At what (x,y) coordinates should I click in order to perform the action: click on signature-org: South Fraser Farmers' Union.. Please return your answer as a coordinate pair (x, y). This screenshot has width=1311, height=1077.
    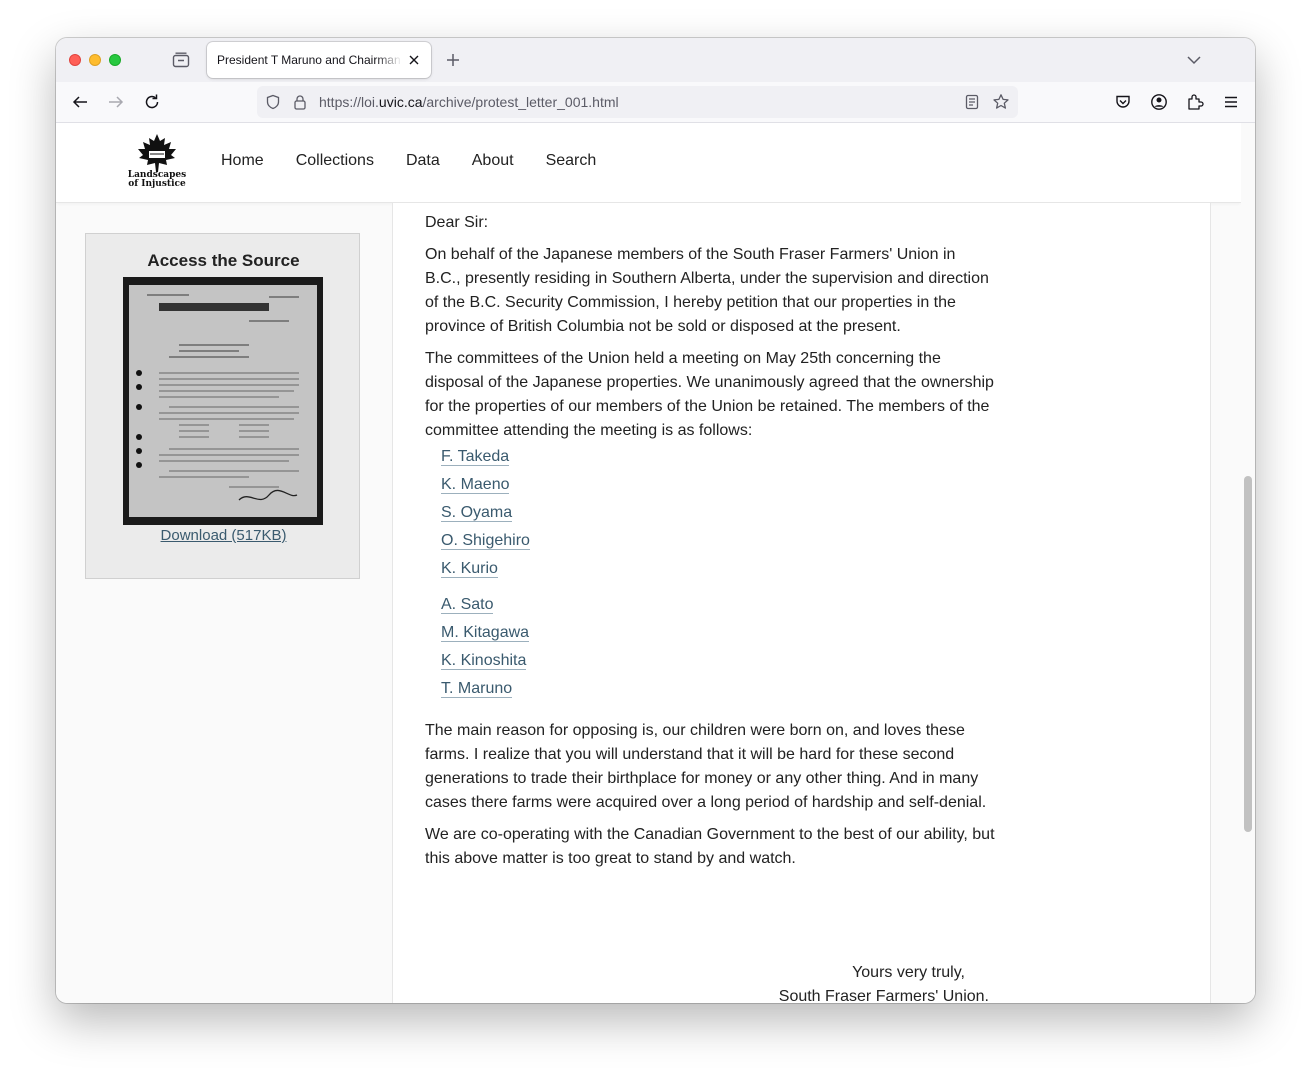
    Looking at the image, I should click on (883, 995).